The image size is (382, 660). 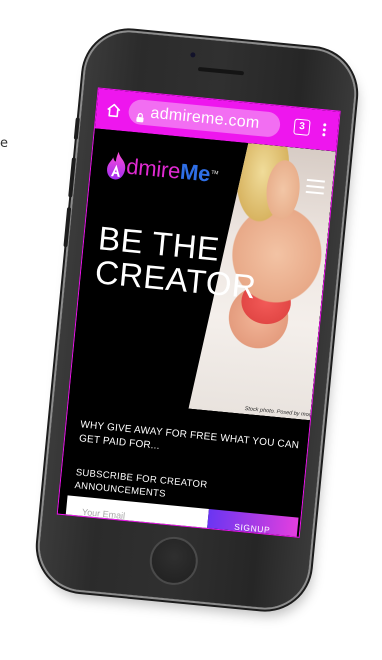 What do you see at coordinates (215, 173) in the screenshot?
I see `trademark-symbol: TM` at bounding box center [215, 173].